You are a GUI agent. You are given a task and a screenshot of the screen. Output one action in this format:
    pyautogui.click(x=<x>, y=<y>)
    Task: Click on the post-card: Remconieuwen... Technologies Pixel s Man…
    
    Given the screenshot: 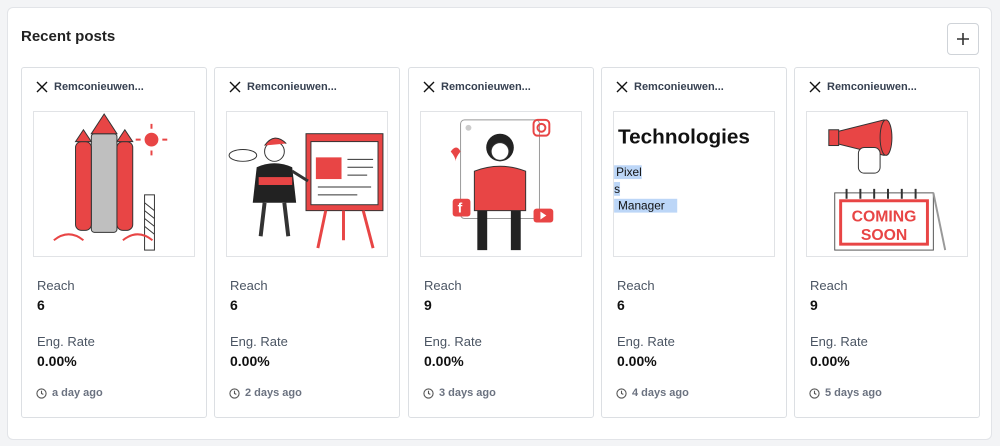 What is the action you would take?
    pyautogui.click(x=694, y=242)
    